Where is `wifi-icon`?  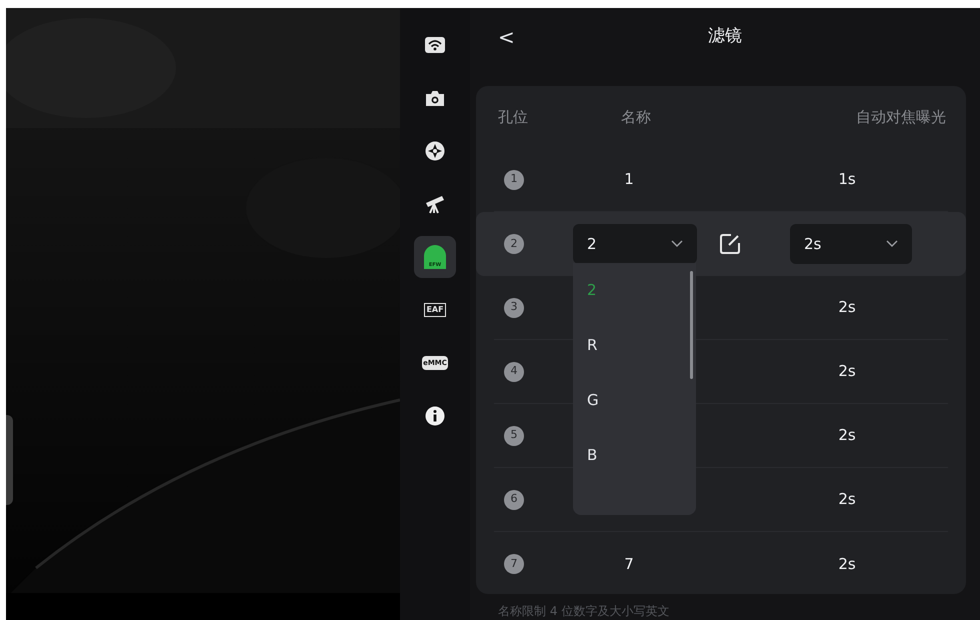 wifi-icon is located at coordinates (435, 45).